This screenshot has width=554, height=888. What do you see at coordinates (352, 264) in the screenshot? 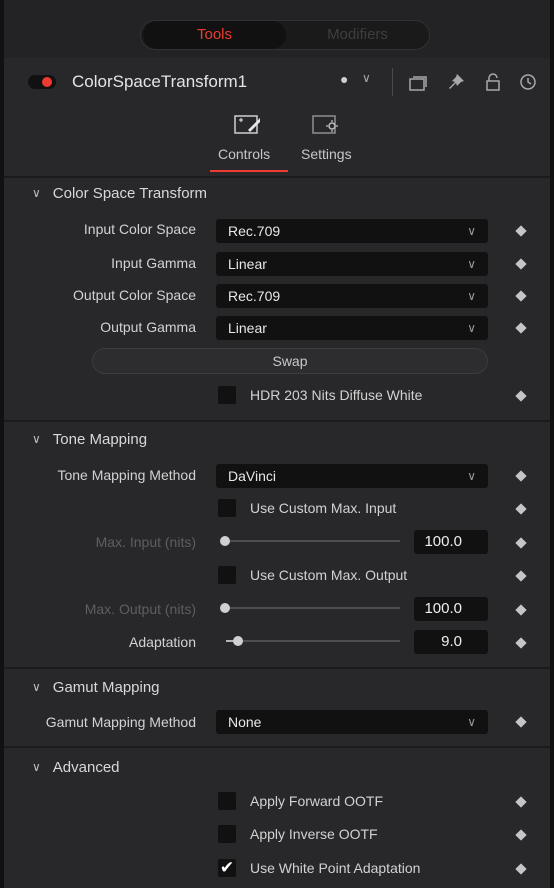
I see `input-gamma-dropdown: Linear ∨` at bounding box center [352, 264].